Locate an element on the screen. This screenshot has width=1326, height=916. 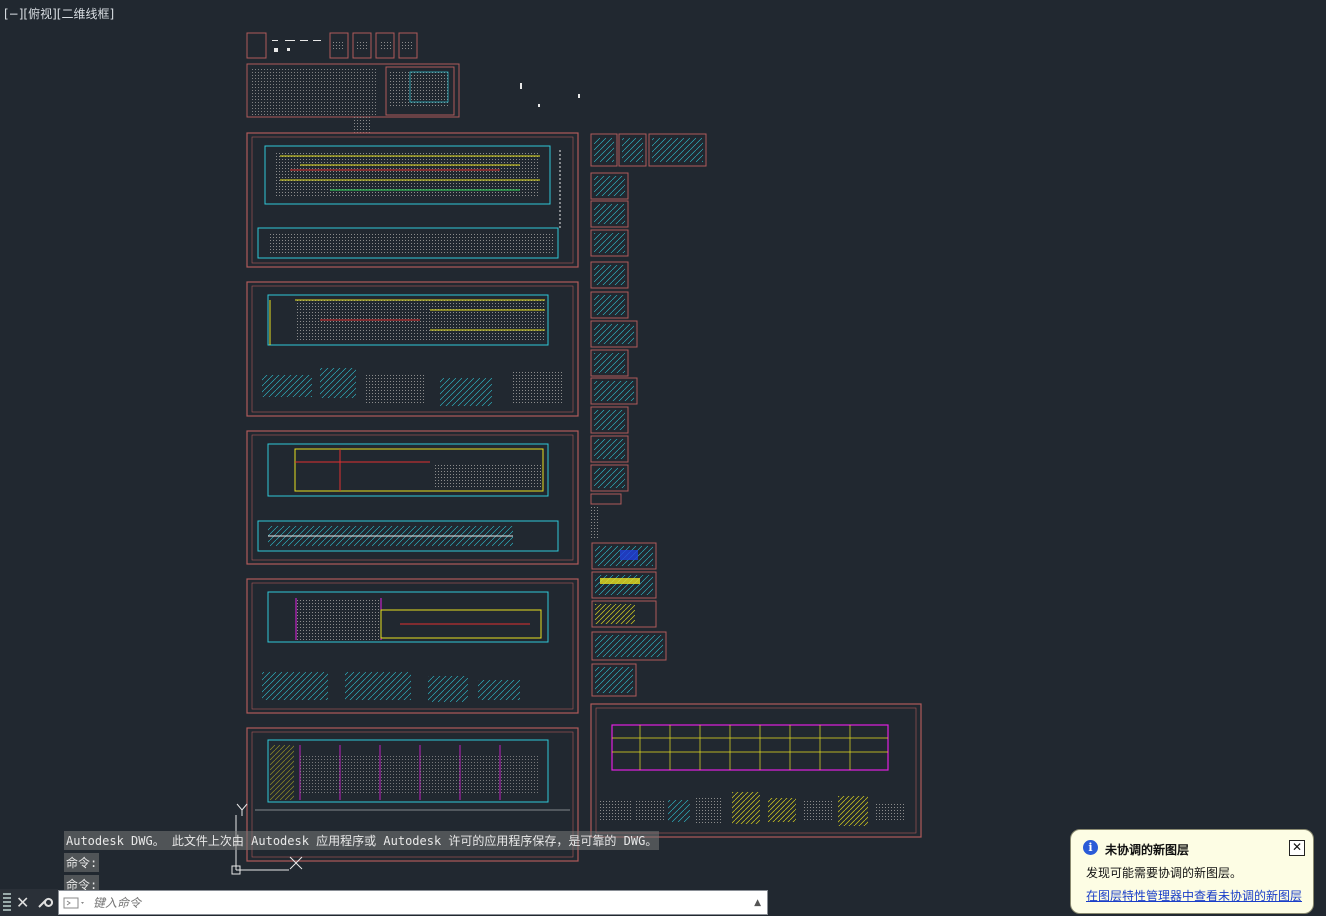
top-title-sheets is located at coordinates (332, 45).